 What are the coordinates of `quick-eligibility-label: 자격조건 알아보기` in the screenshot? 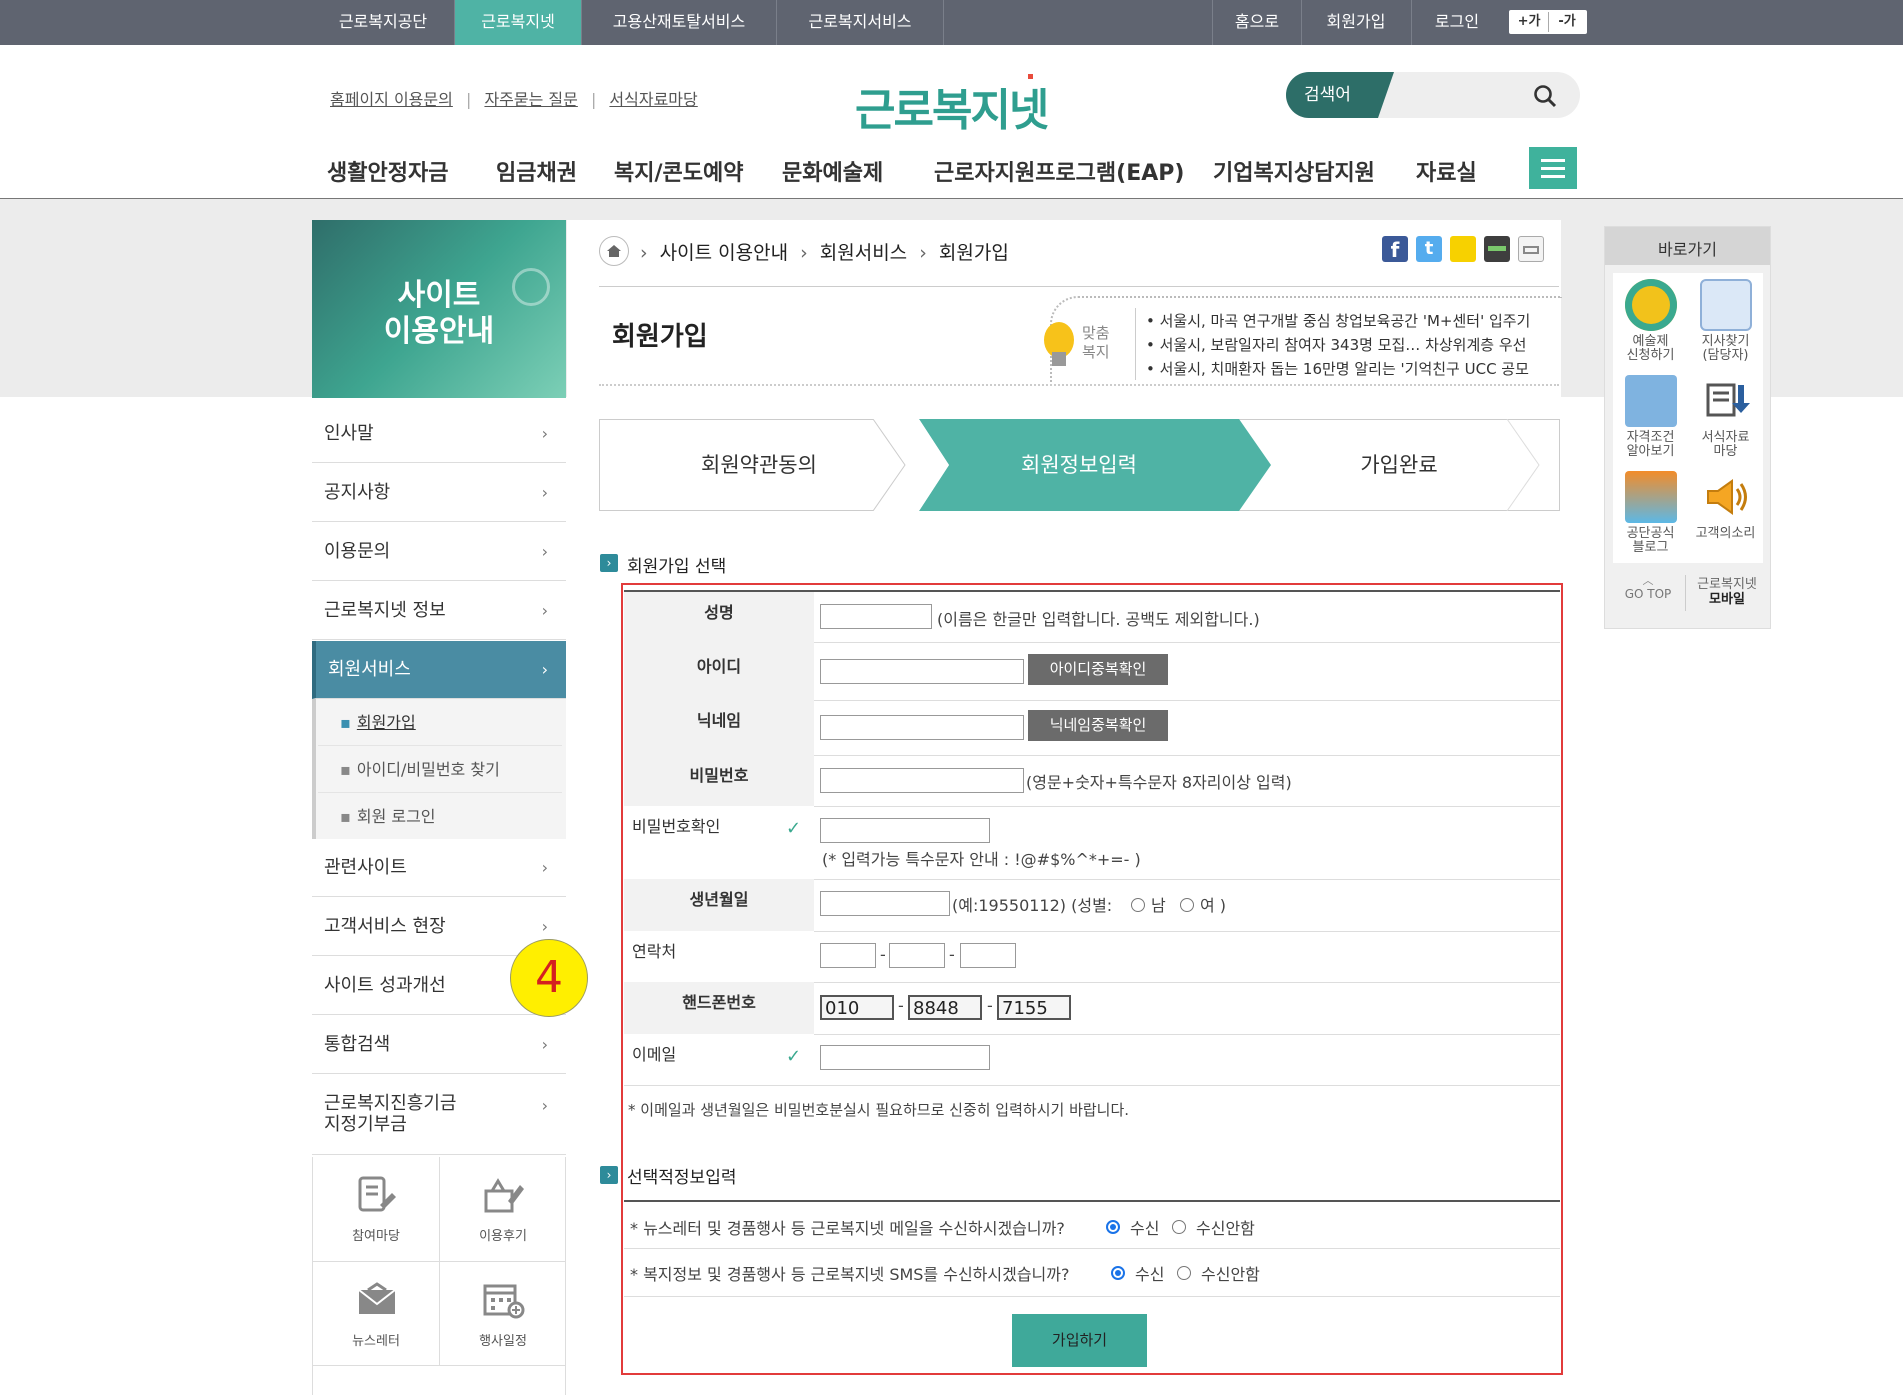 It's located at (1650, 444).